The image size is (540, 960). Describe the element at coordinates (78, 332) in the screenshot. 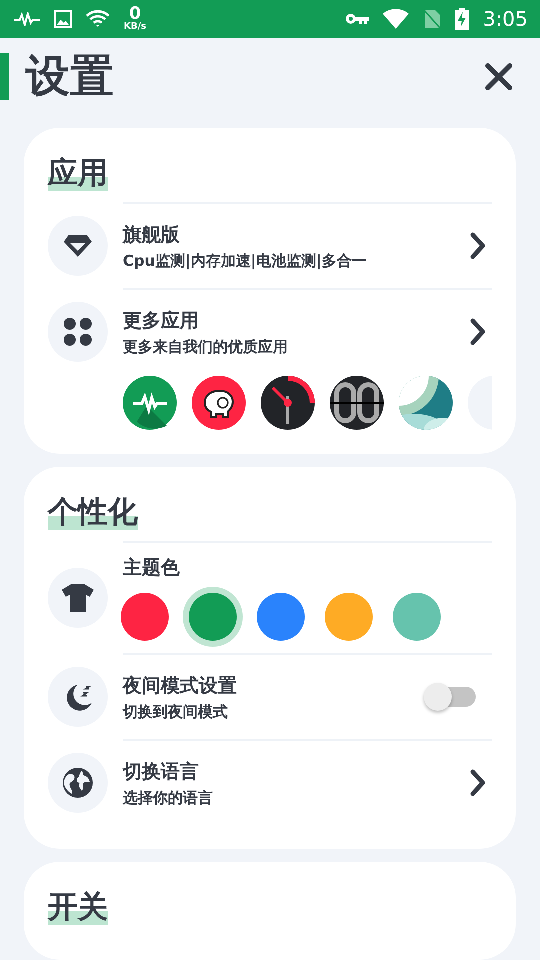

I see `grid-dots-icon` at that location.